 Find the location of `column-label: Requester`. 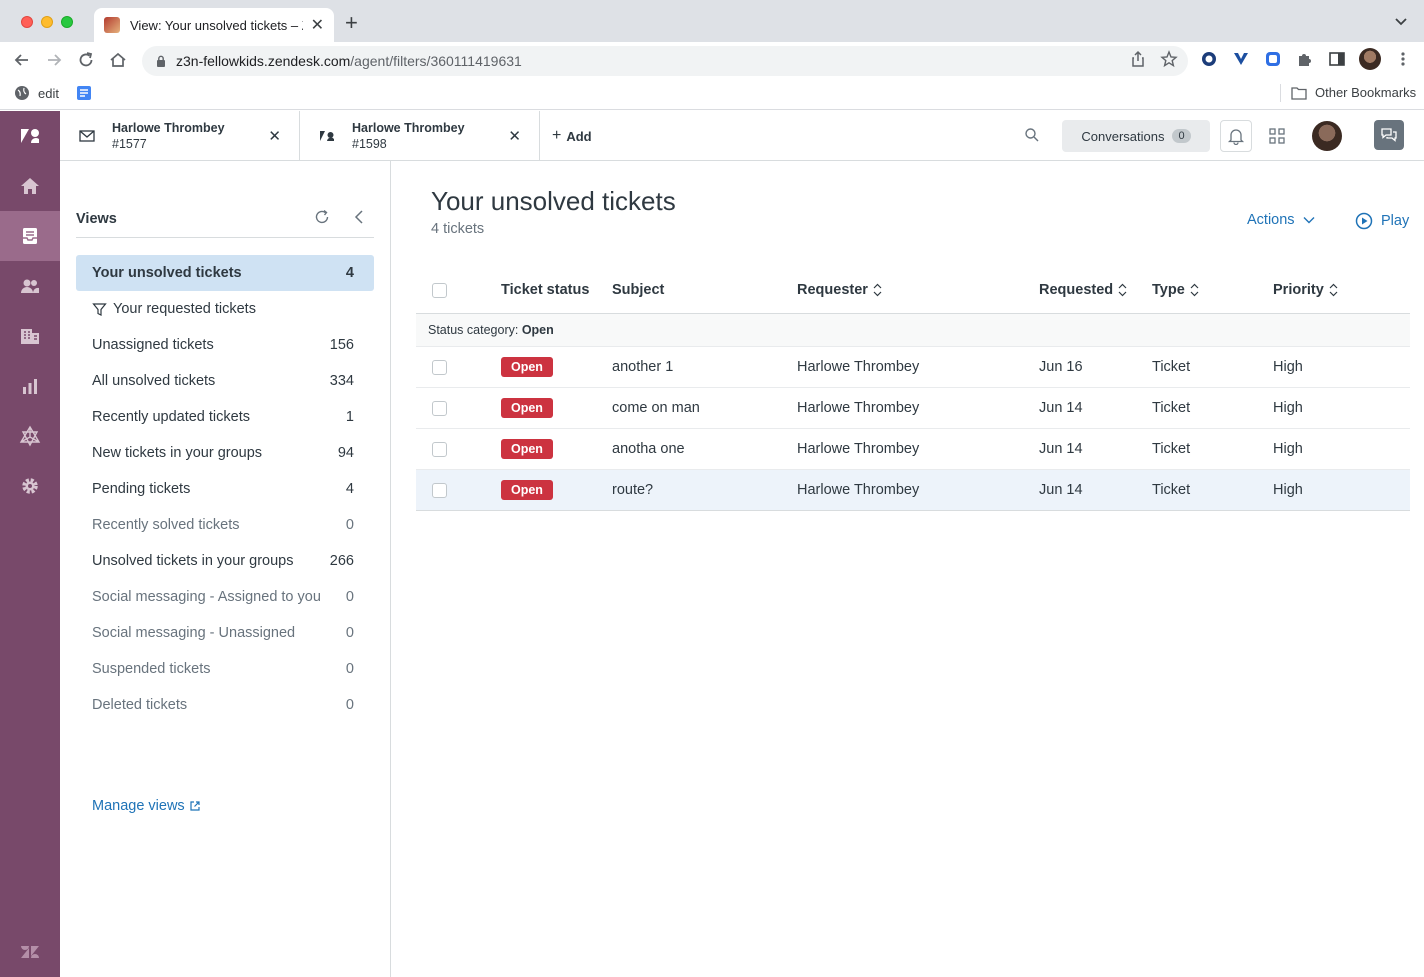

column-label: Requester is located at coordinates (832, 290).